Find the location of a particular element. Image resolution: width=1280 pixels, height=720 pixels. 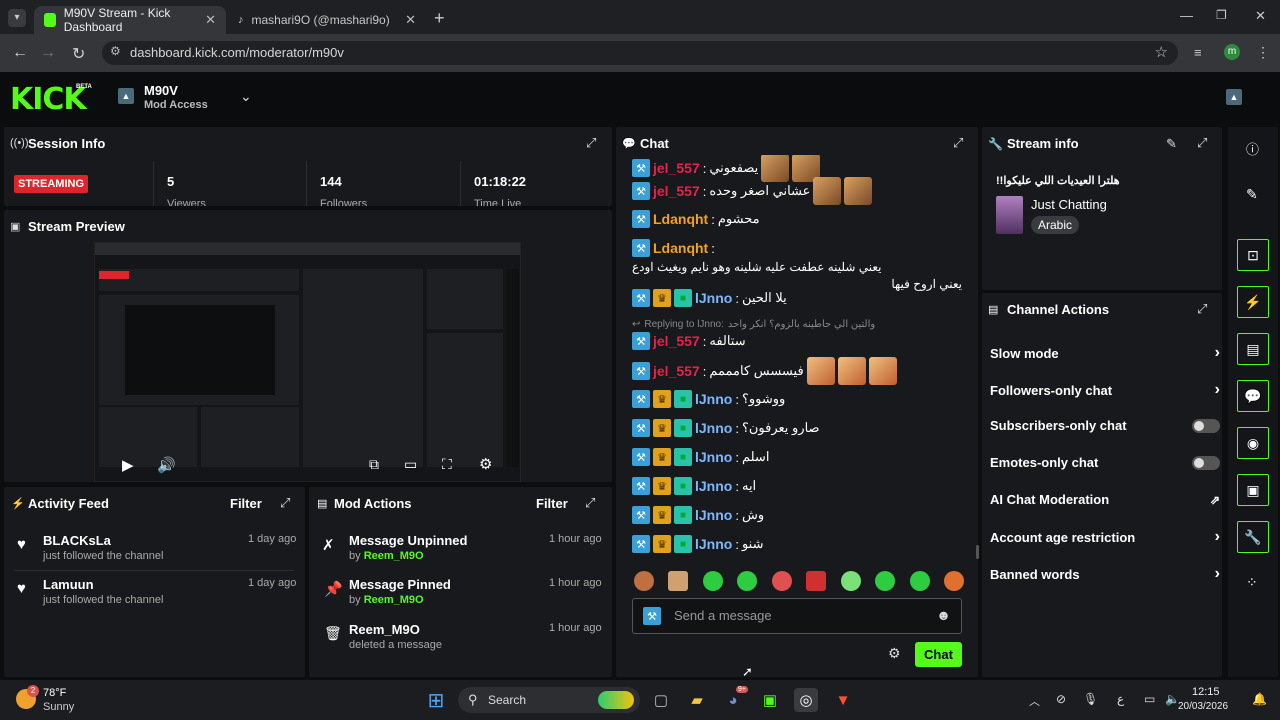

screen-capture-icon: ⊡ is located at coordinates (1253, 255).